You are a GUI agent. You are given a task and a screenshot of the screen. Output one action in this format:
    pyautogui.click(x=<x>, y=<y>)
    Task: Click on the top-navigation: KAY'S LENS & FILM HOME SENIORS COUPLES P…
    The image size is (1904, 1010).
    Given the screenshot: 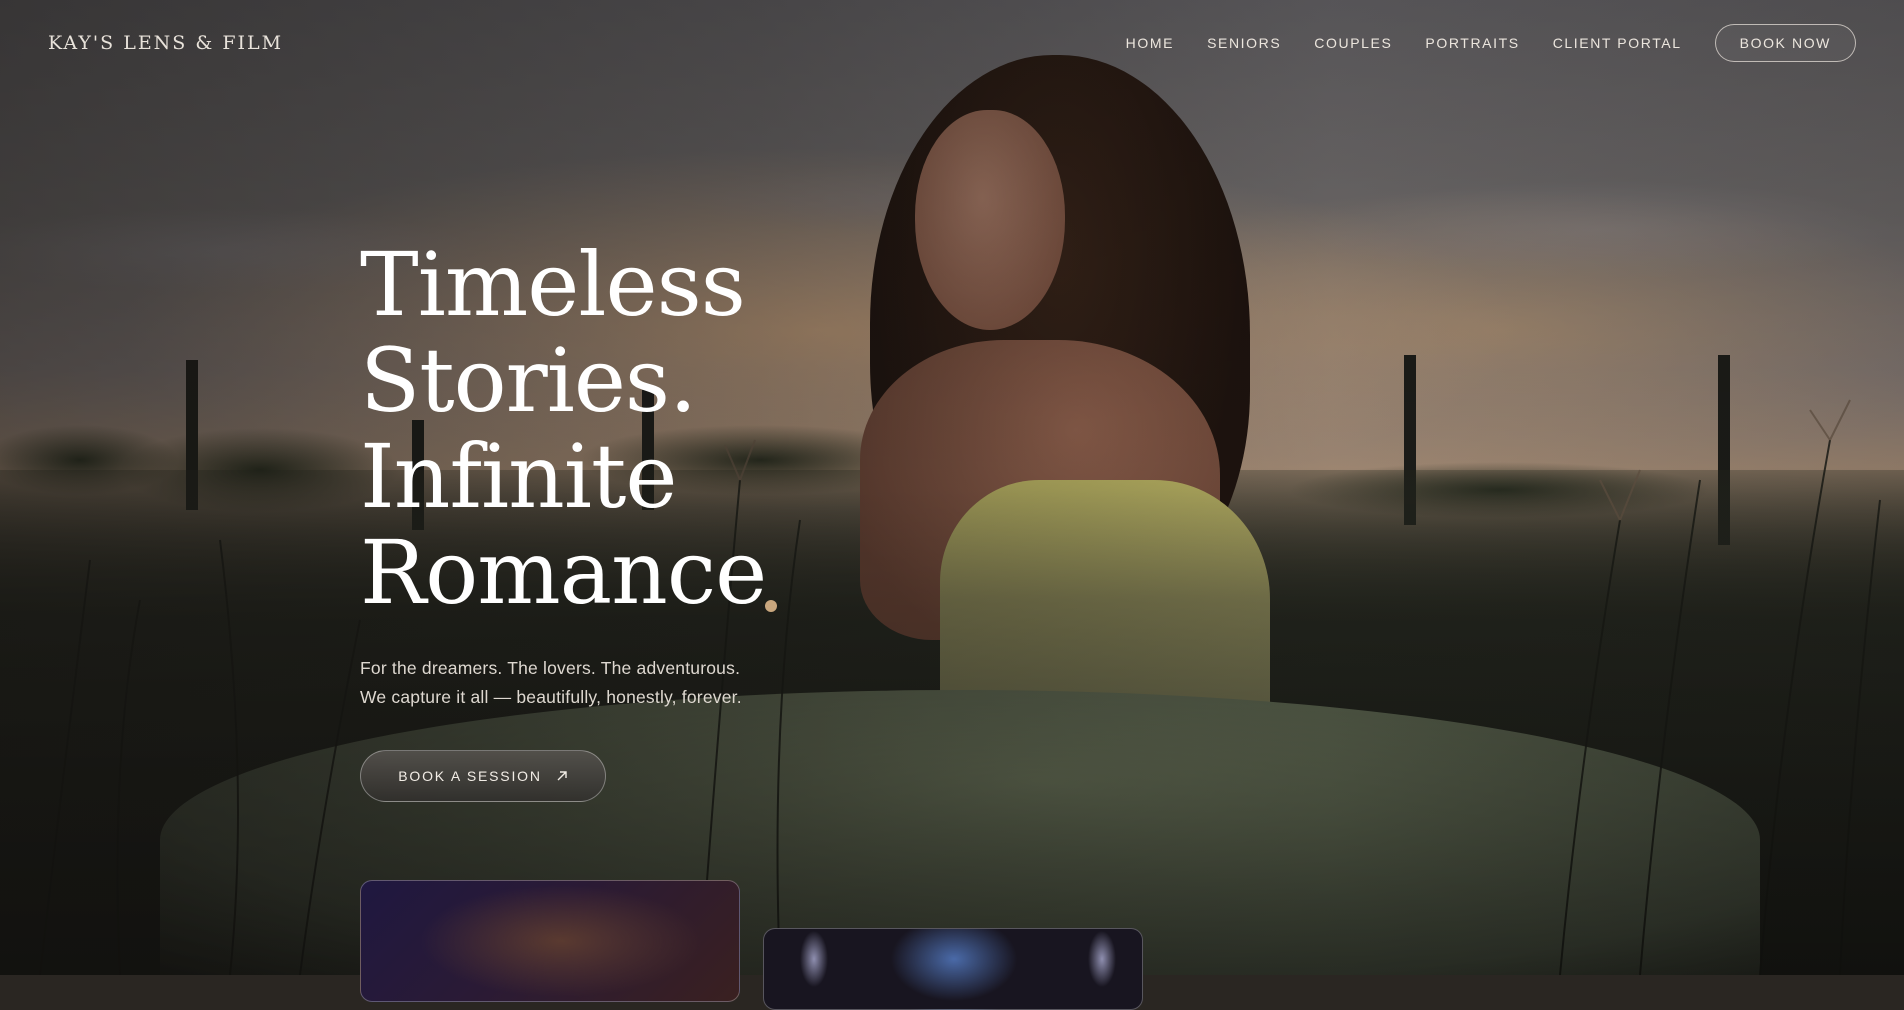 What is the action you would take?
    pyautogui.click(x=952, y=43)
    